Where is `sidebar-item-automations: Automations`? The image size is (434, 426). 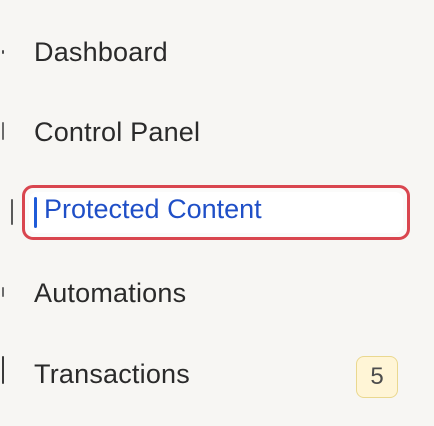 sidebar-item-automations: Automations is located at coordinates (217, 293).